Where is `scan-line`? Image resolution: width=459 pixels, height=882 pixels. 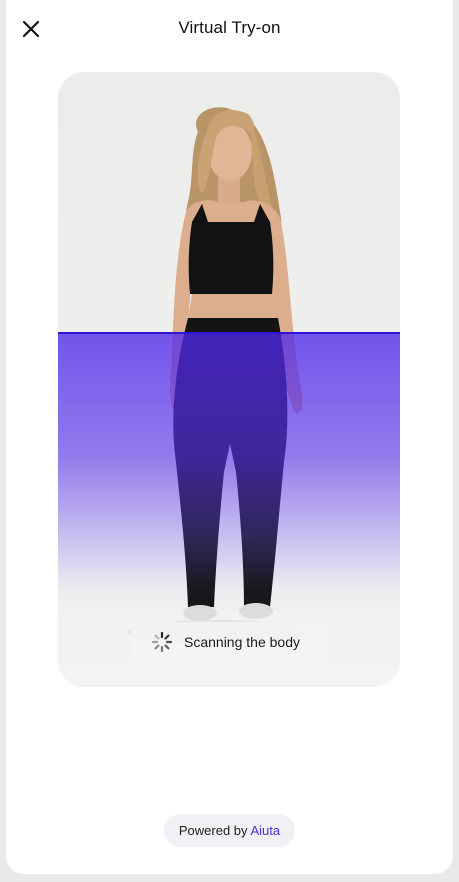 scan-line is located at coordinates (229, 333).